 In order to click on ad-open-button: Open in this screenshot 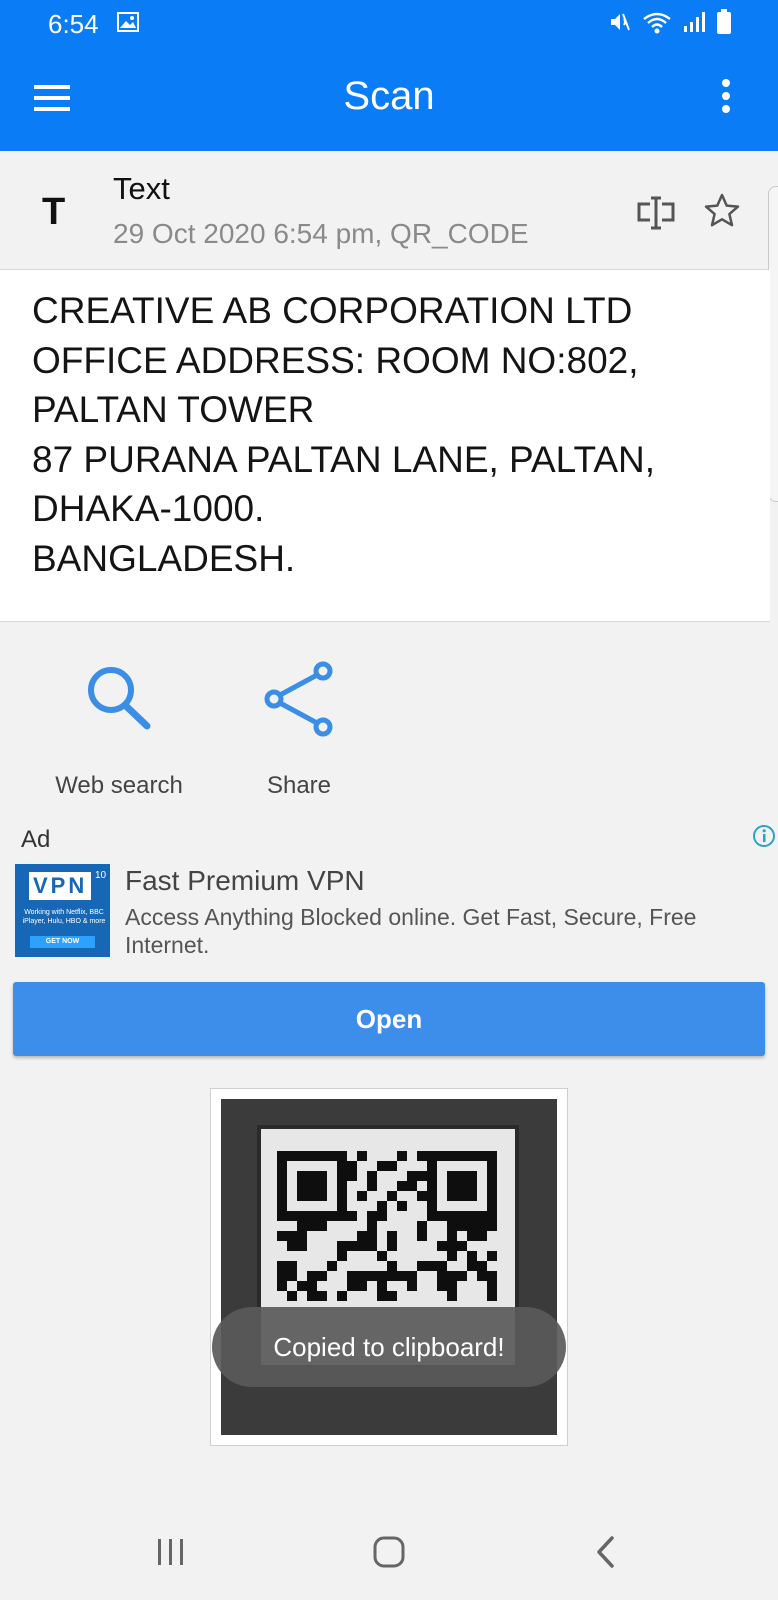, I will do `click(389, 1019)`.